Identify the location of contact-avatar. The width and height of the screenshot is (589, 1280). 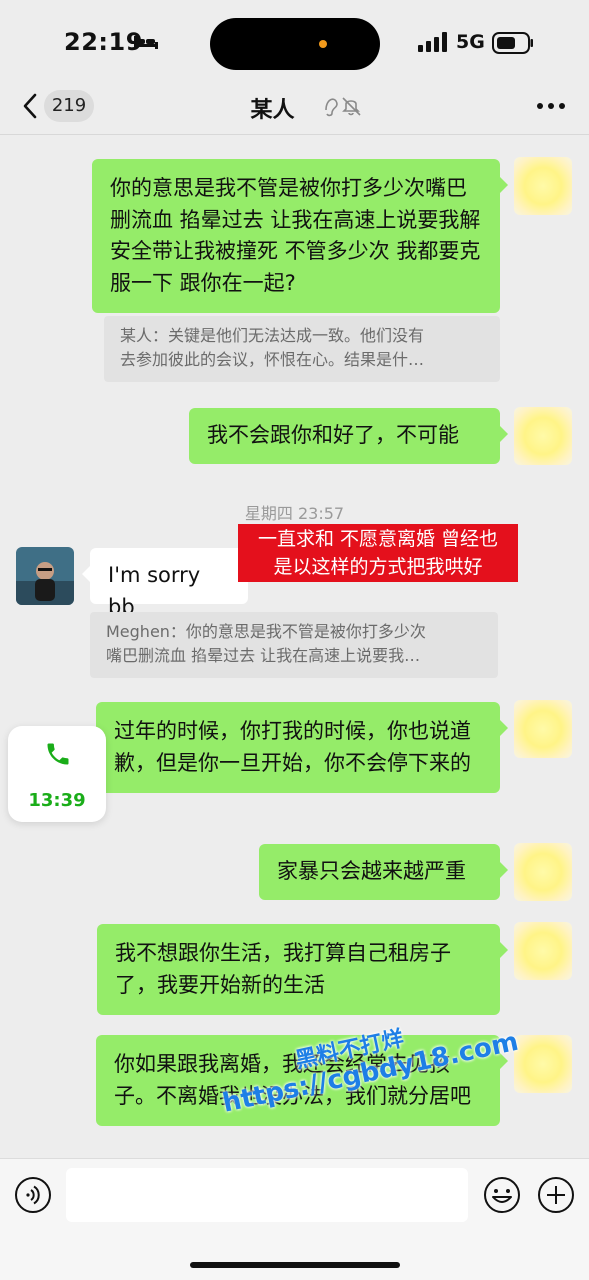
(45, 576).